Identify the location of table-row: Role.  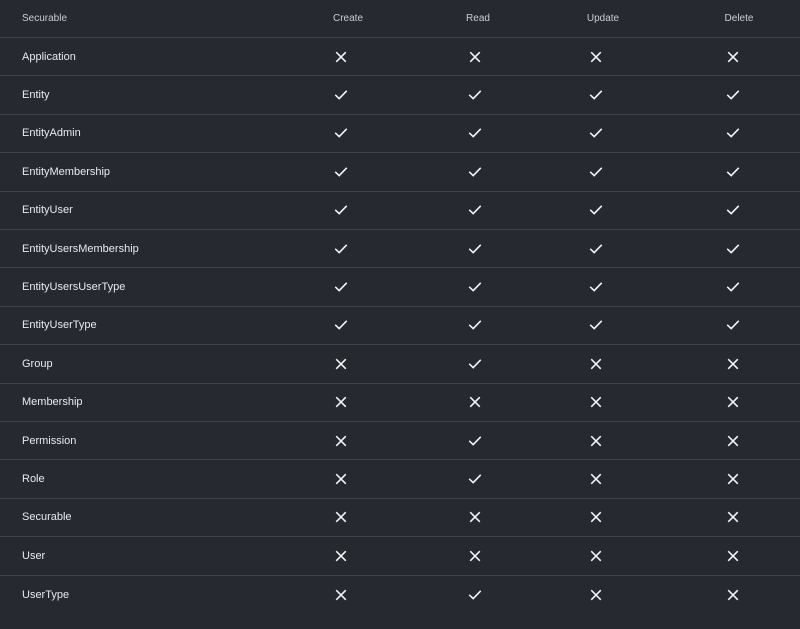
(400, 479).